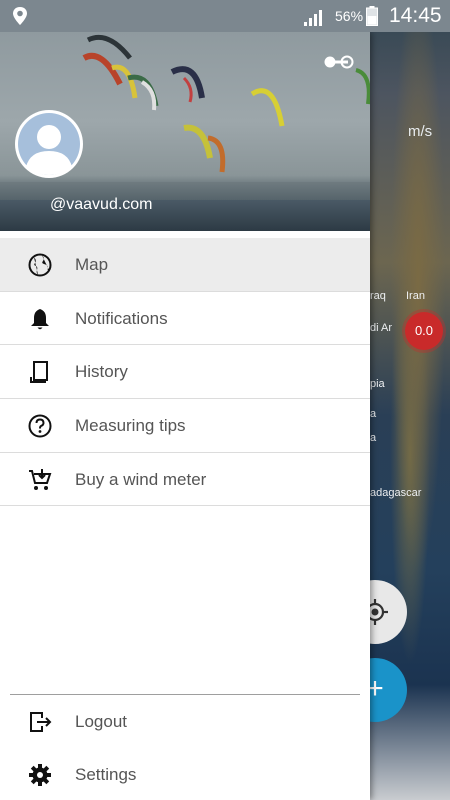 This screenshot has width=450, height=800. What do you see at coordinates (92, 264) in the screenshot?
I see `menu-item-label: Map` at bounding box center [92, 264].